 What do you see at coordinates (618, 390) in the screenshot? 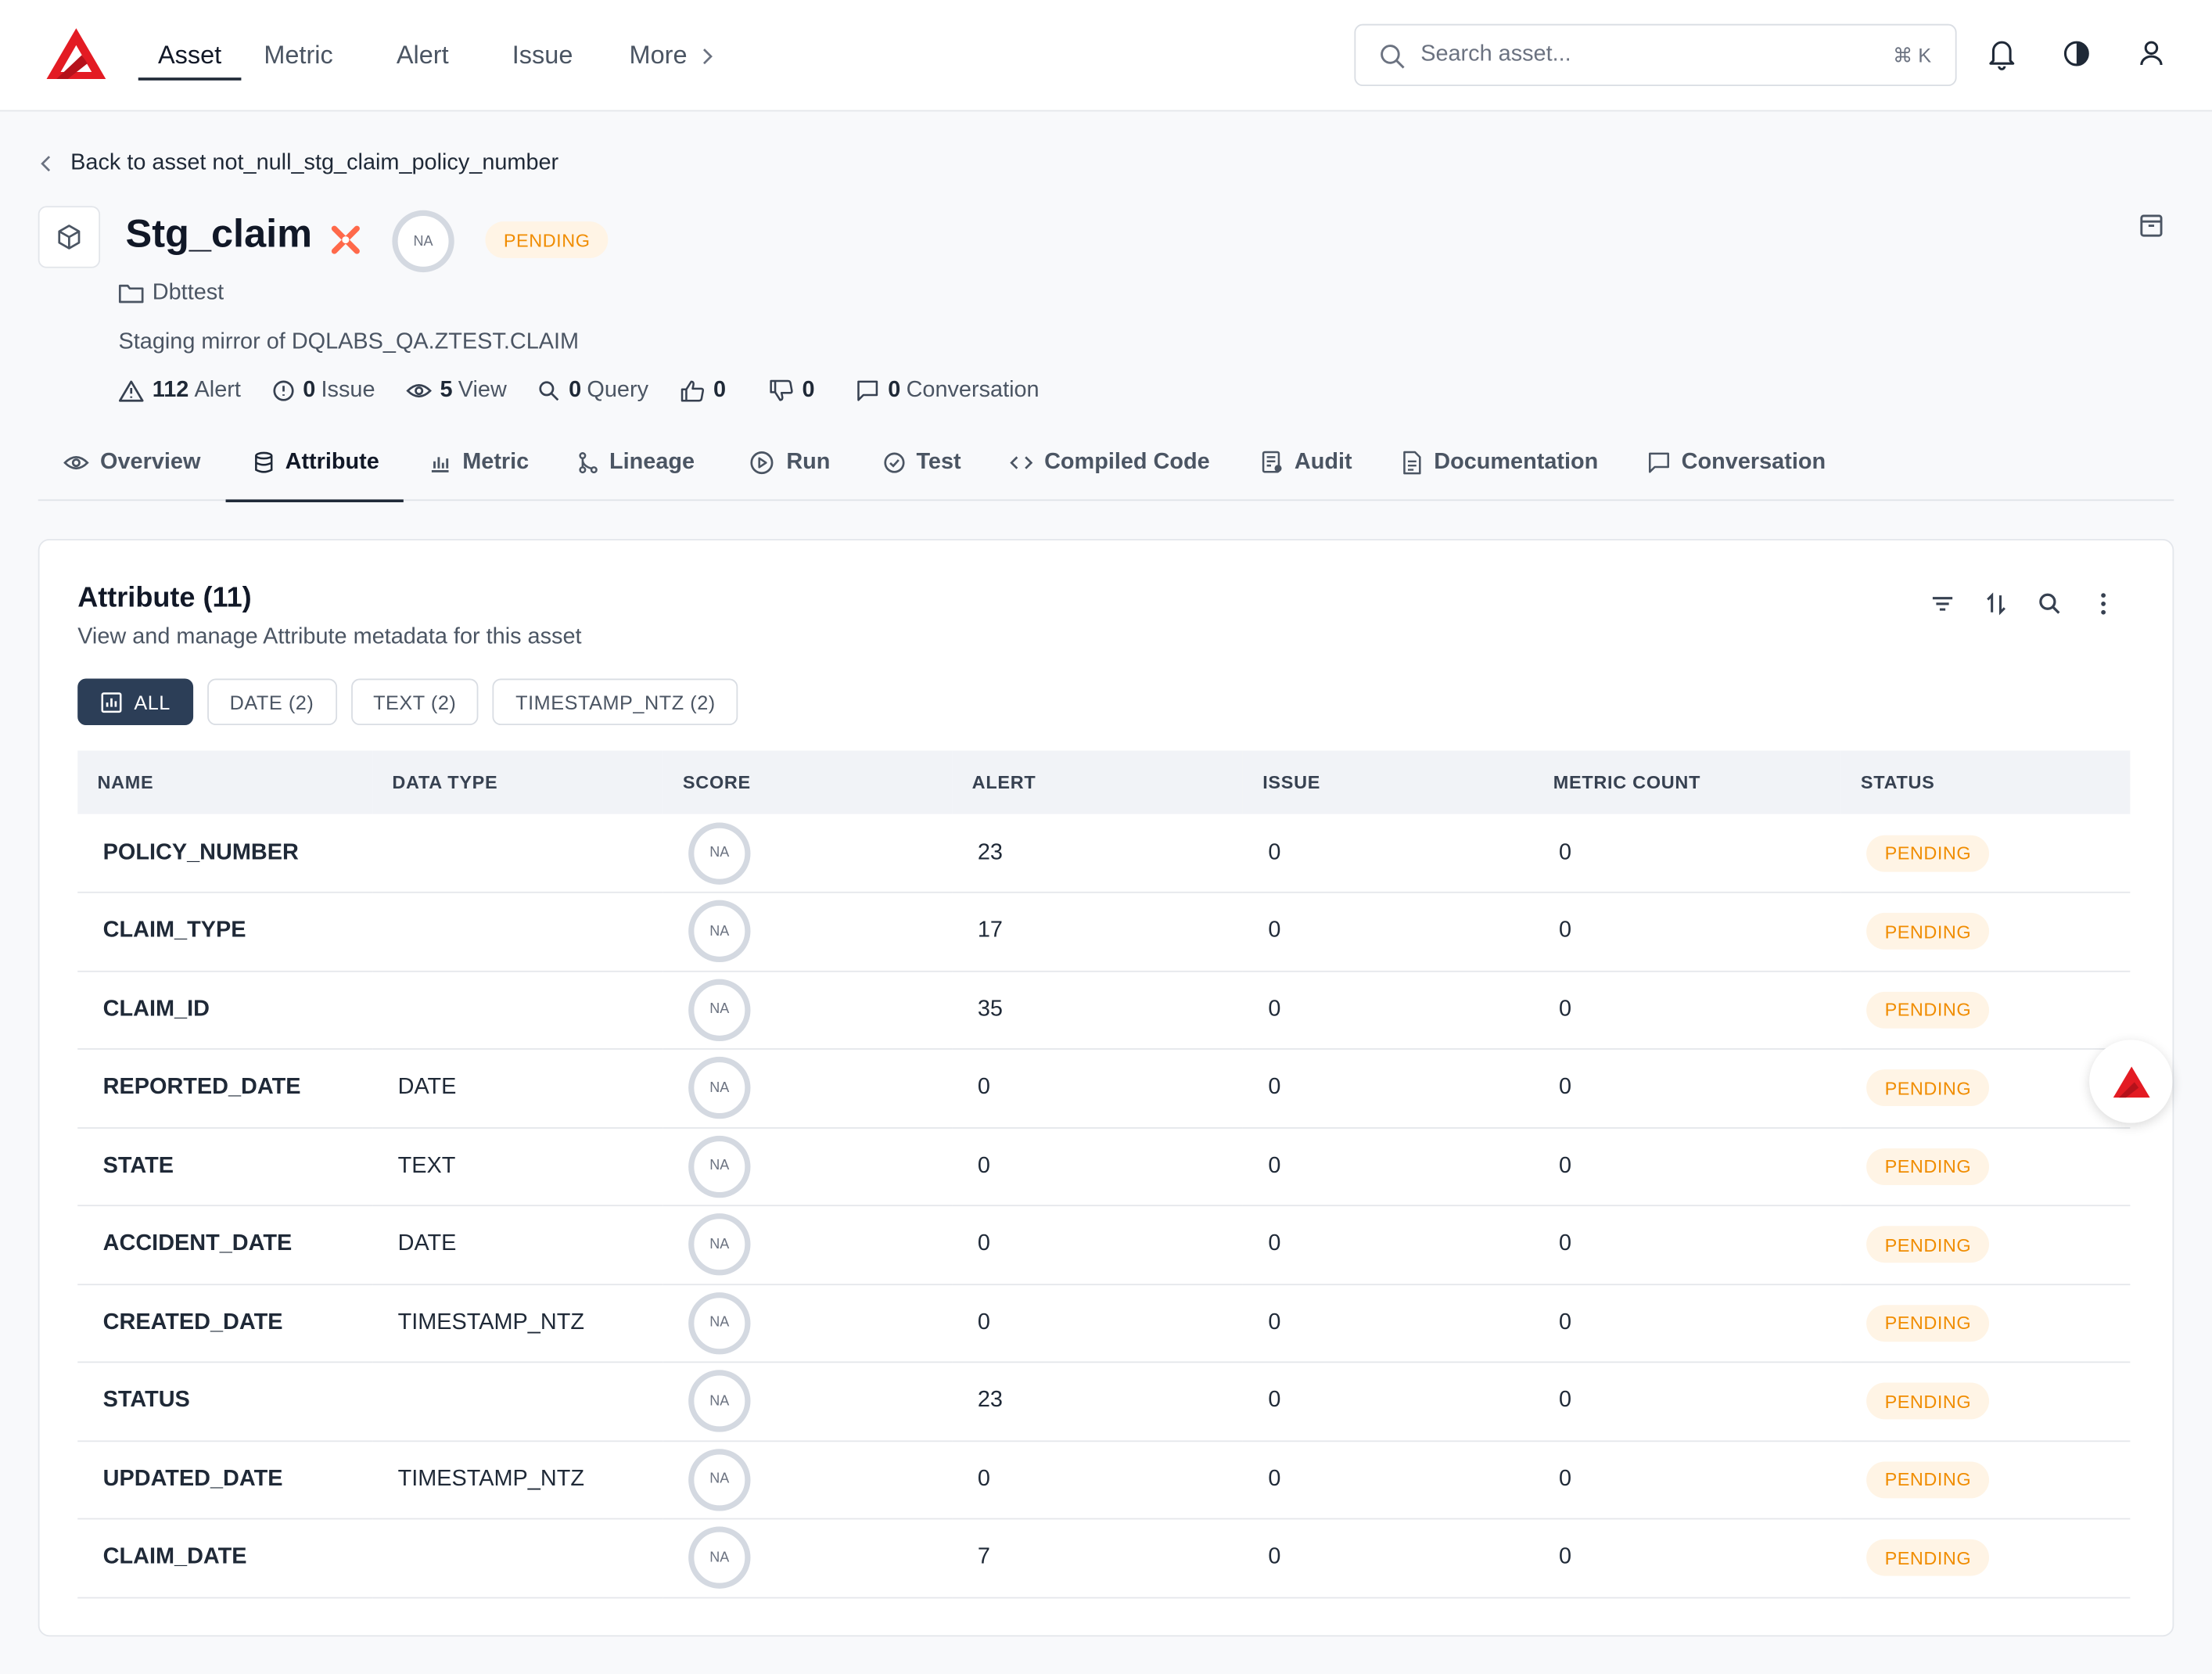
I see `stat-query-label: Query` at bounding box center [618, 390].